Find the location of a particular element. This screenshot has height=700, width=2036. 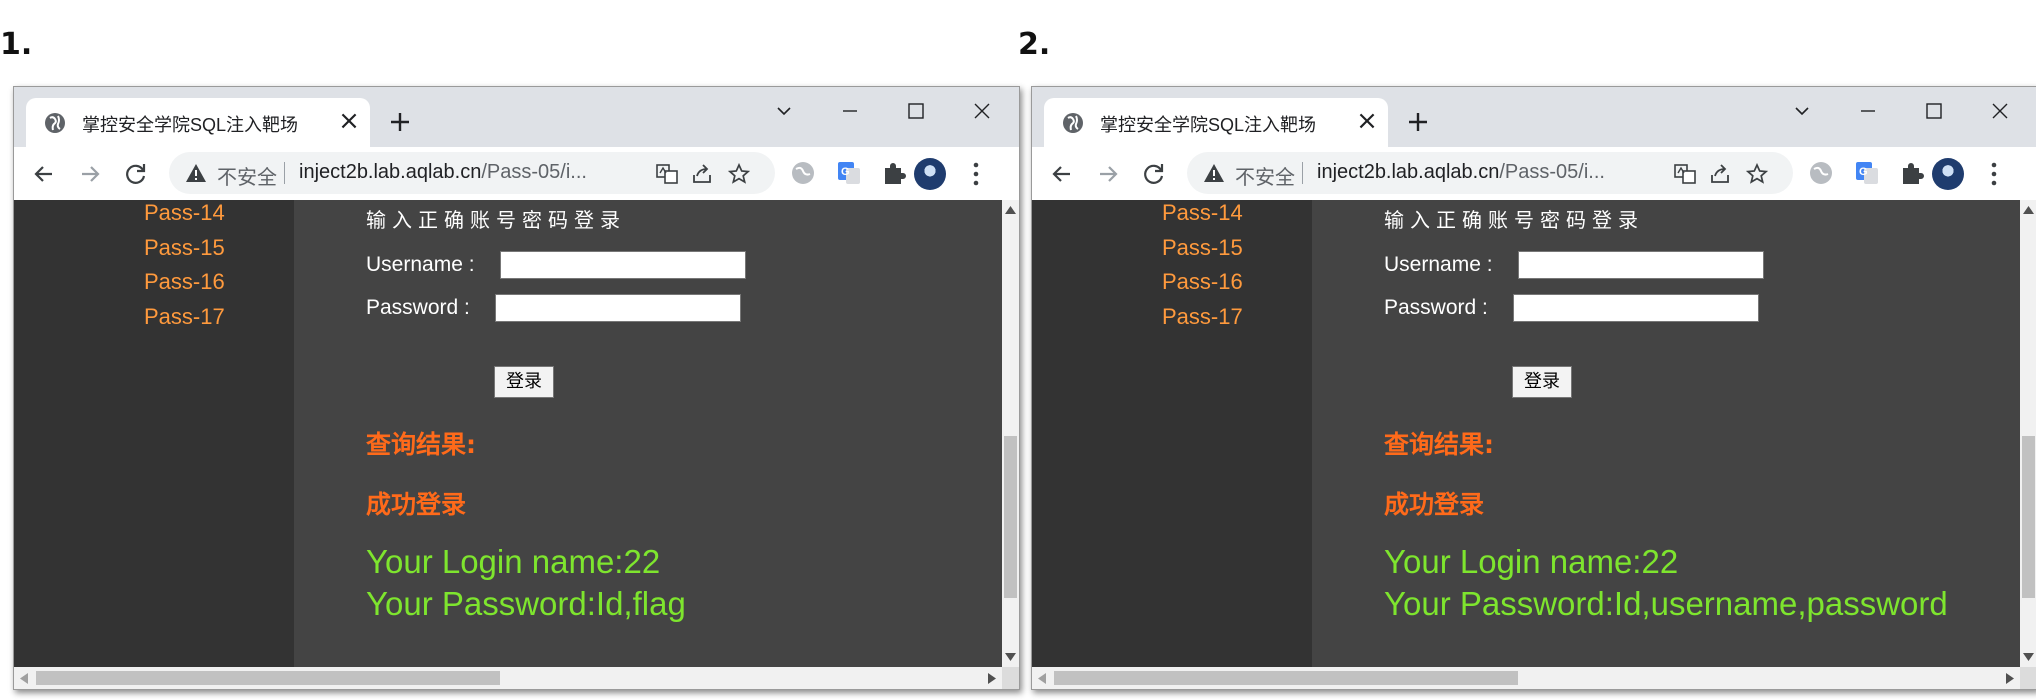

svg-text: G is located at coordinates (845, 172).